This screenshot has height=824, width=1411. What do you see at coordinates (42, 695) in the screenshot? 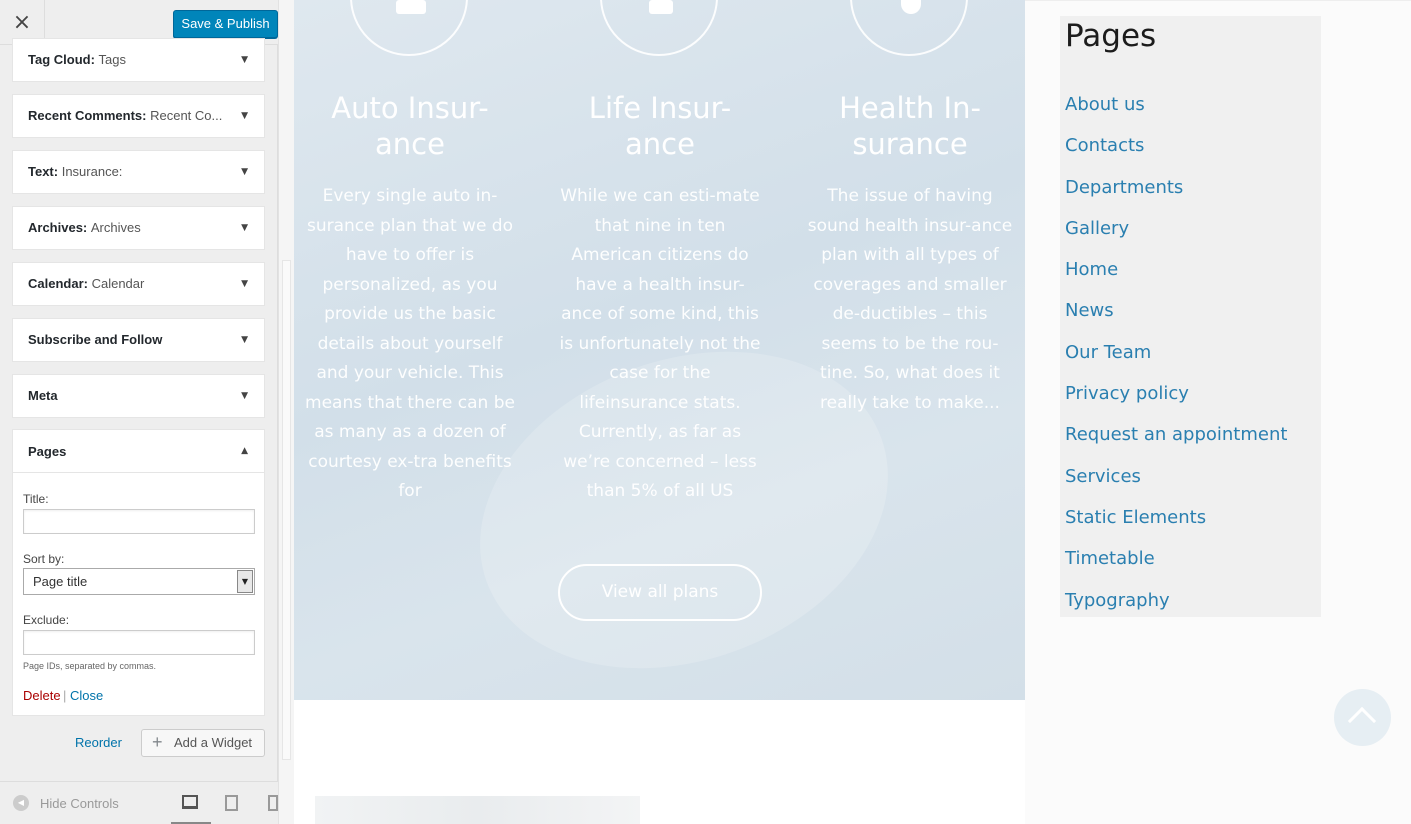
I see `delete-link: Delete` at bounding box center [42, 695].